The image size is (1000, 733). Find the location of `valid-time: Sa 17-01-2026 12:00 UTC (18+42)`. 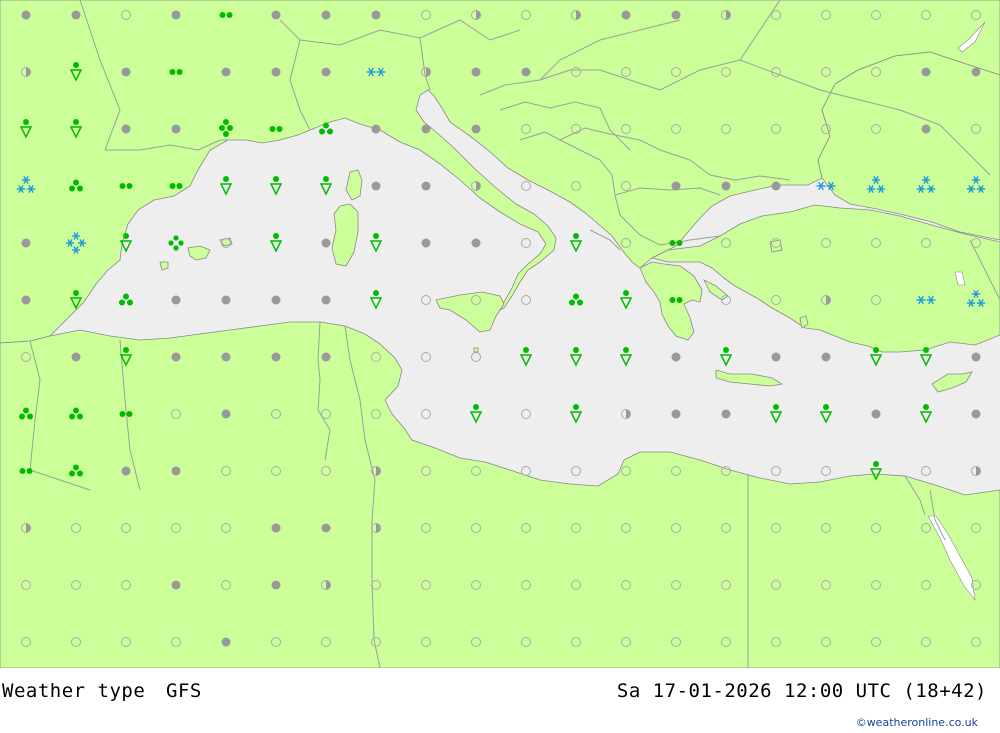

valid-time: Sa 17-01-2026 12:00 UTC (18+42) is located at coordinates (801, 691).